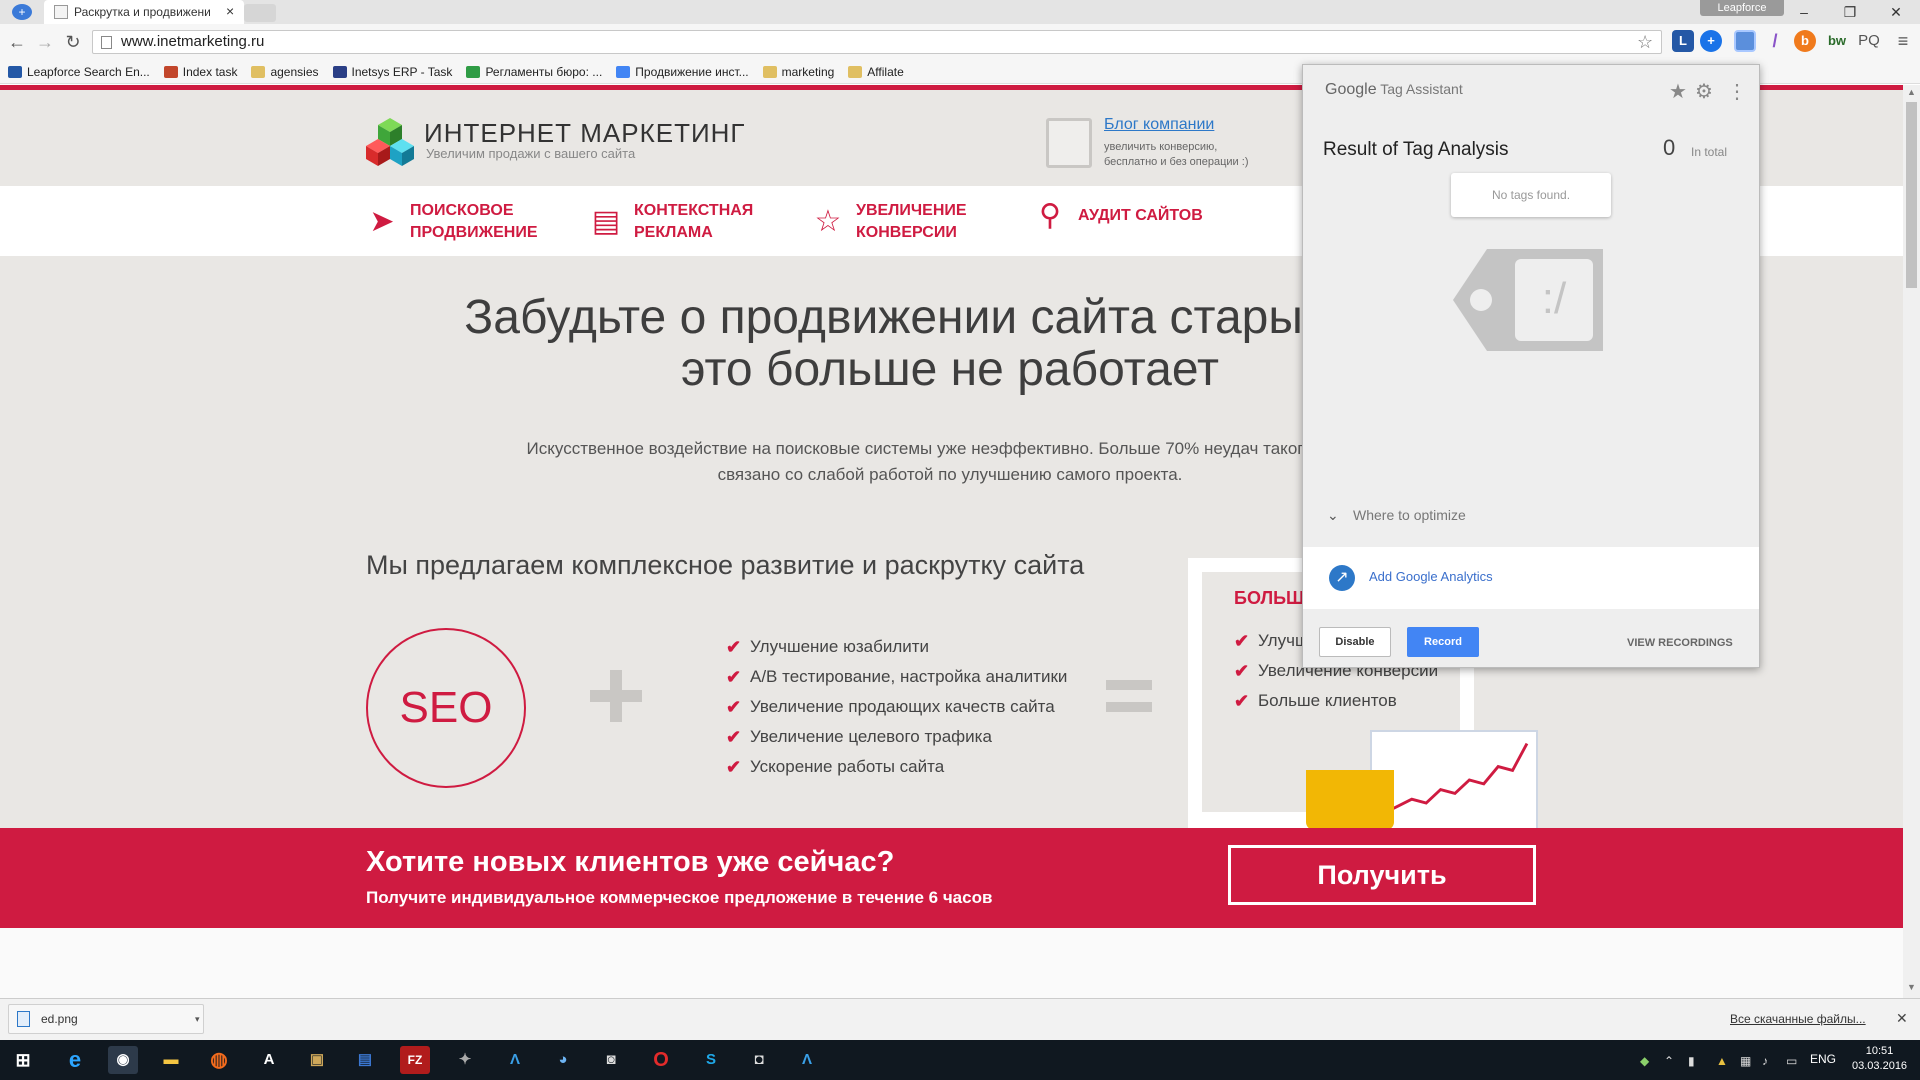 The width and height of the screenshot is (1920, 1080). Describe the element at coordinates (45, 42) in the screenshot. I see `forward-arrow-icon: →` at that location.